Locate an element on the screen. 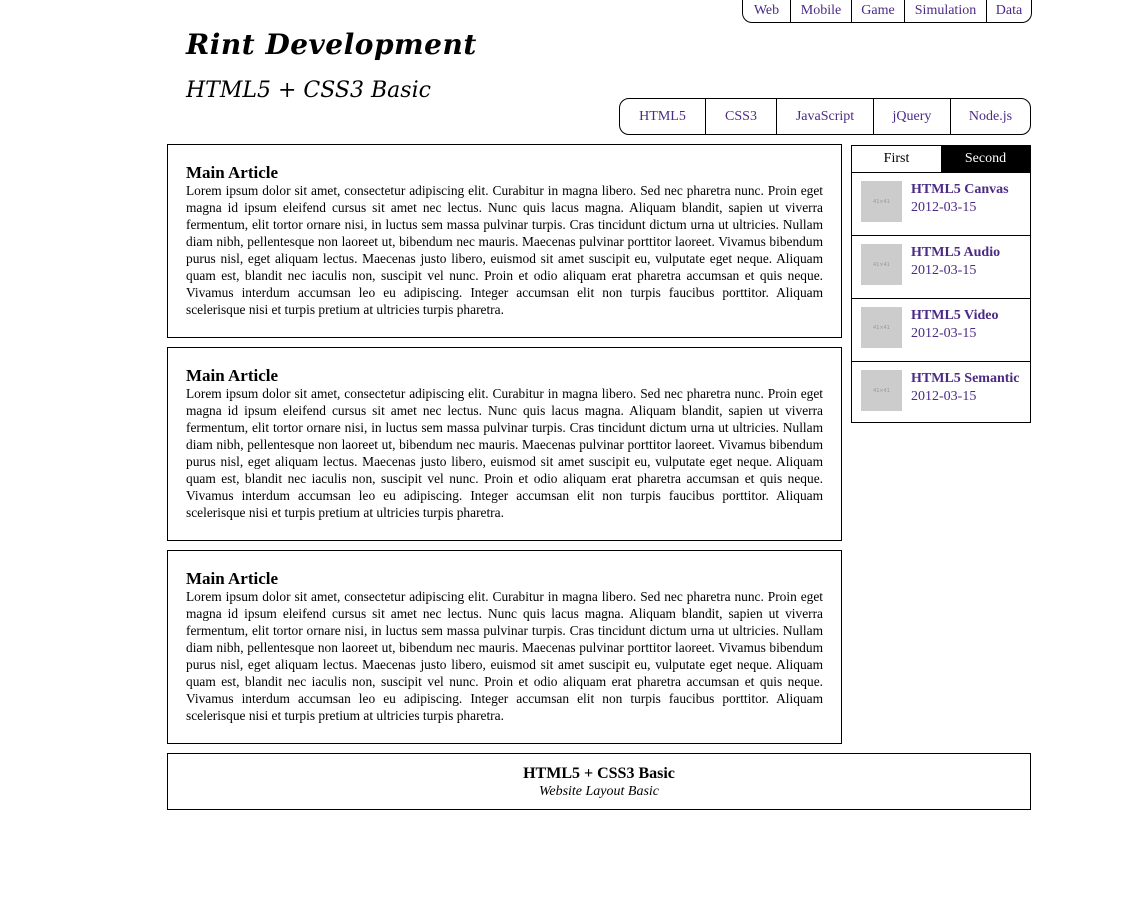  top-nav-data: Data is located at coordinates (1008, 11).